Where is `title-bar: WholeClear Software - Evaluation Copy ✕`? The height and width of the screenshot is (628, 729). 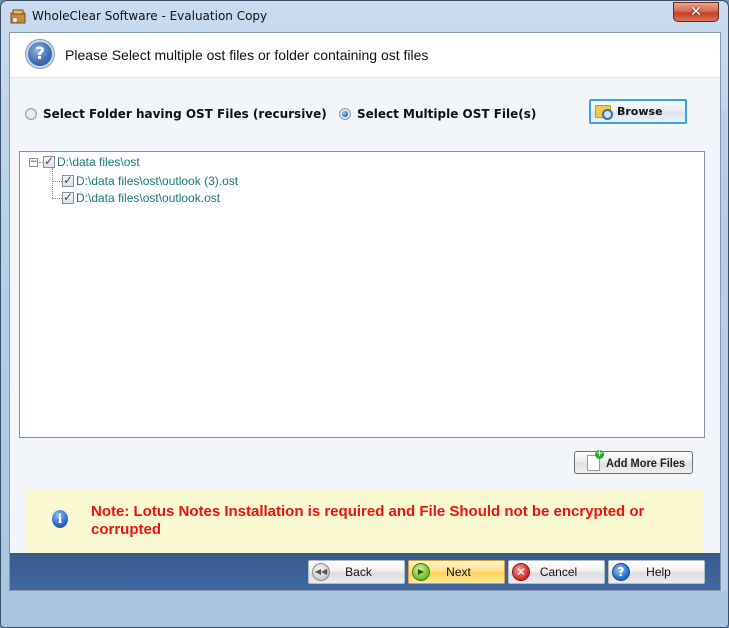 title-bar: WholeClear Software - Evaluation Copy ✕ is located at coordinates (364, 17).